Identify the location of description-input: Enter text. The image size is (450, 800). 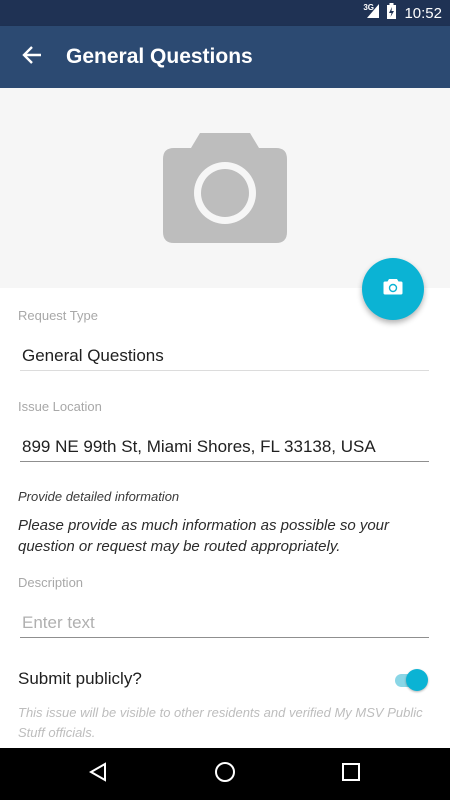
(58, 623).